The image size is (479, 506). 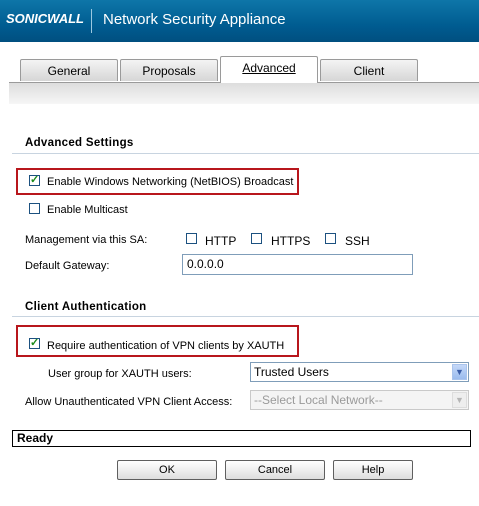 What do you see at coordinates (318, 400) in the screenshot?
I see `unauth-access-value: --Select Local Network--` at bounding box center [318, 400].